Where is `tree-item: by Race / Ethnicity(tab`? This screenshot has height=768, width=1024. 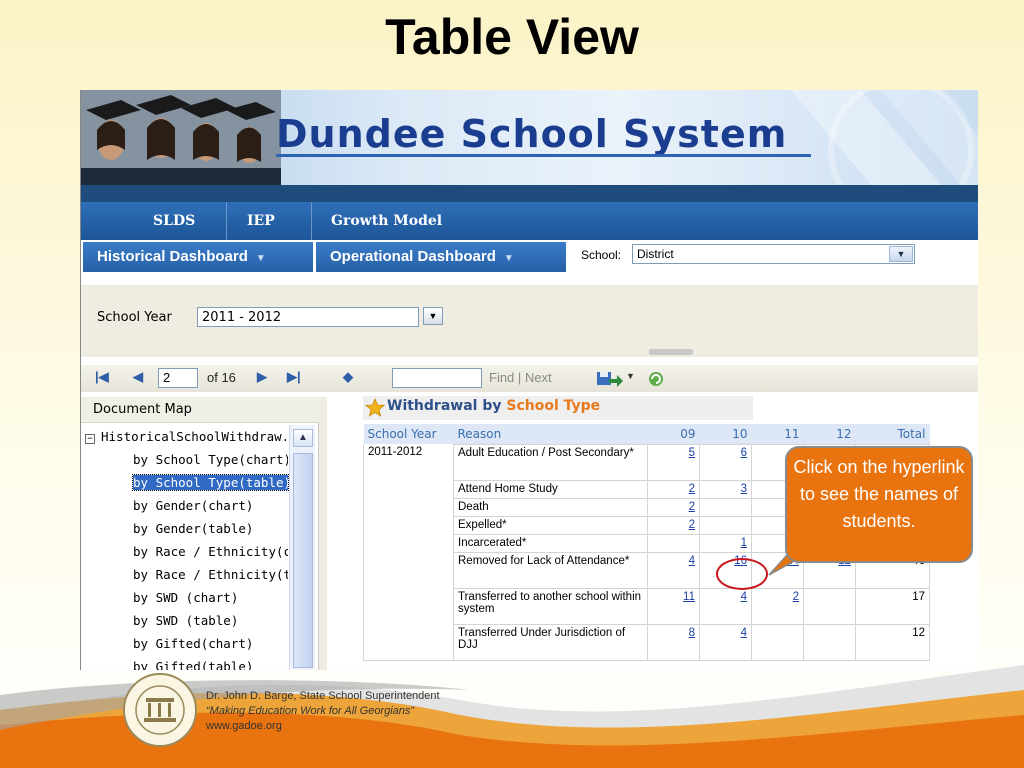 tree-item: by Race / Ethnicity(tab is located at coordinates (210, 574).